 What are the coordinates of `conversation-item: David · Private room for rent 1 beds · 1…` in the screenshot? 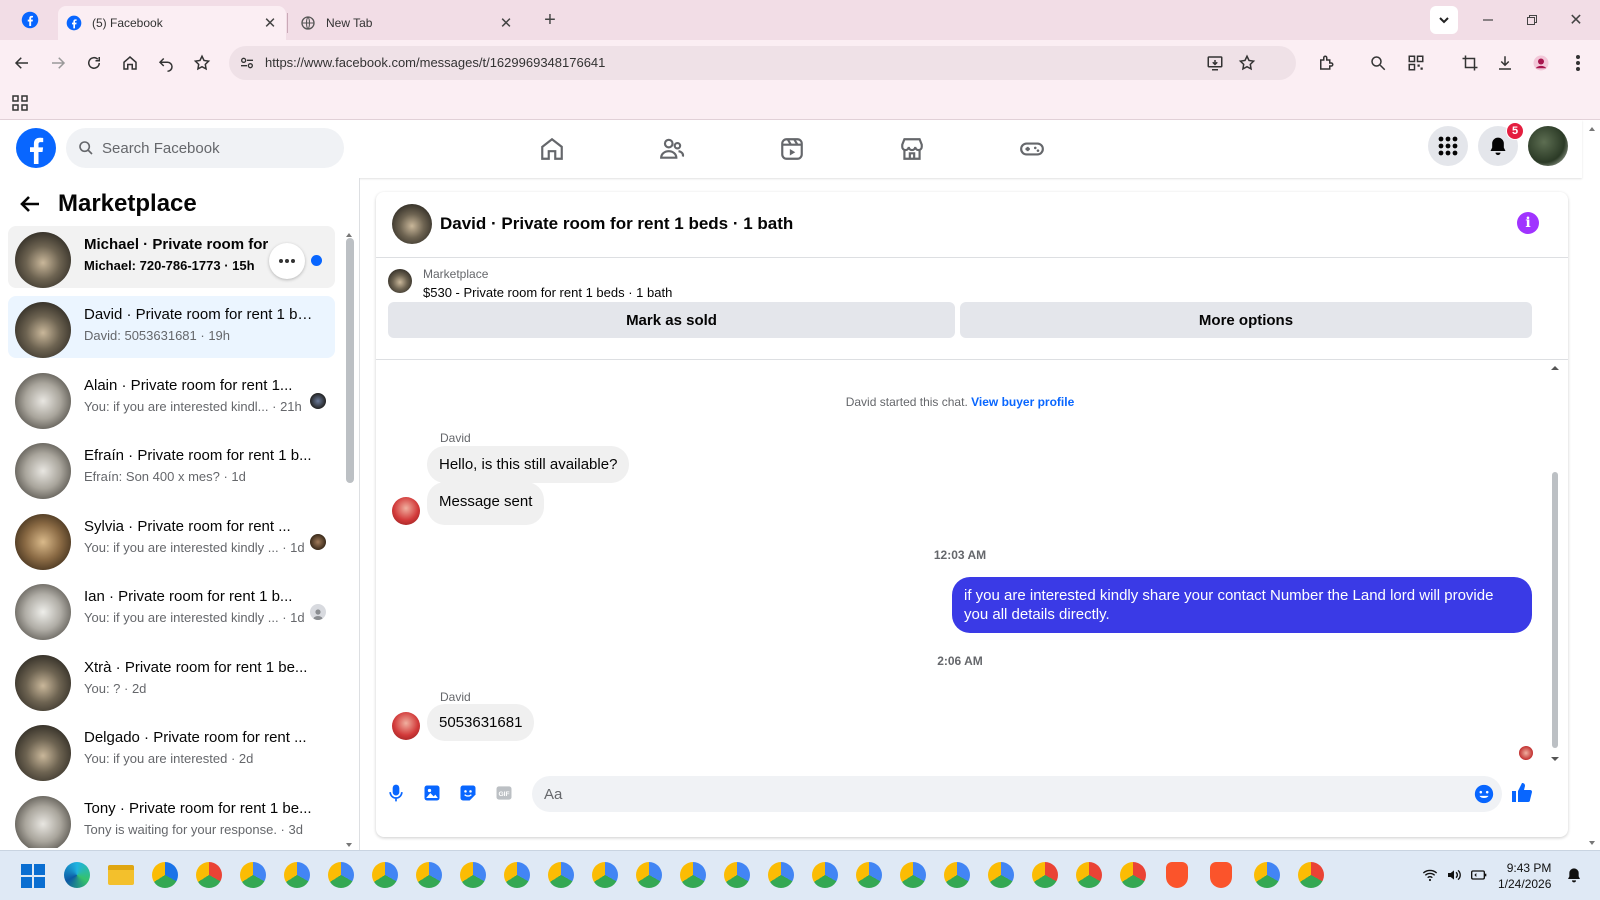 It's located at (171, 327).